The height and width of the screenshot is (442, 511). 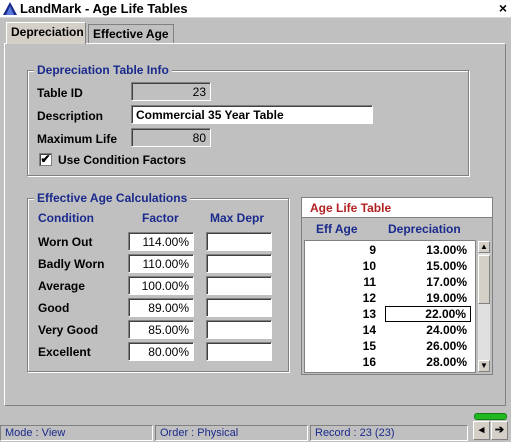 I want to click on max-depr-header: Max Depr, so click(x=237, y=218).